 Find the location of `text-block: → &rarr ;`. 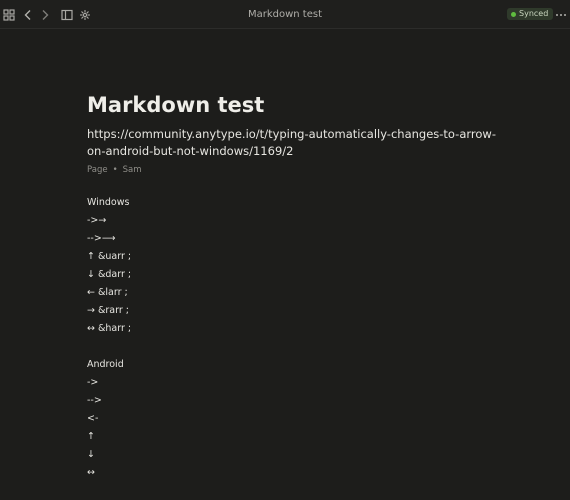

text-block: → &rarr ; is located at coordinates (108, 310).